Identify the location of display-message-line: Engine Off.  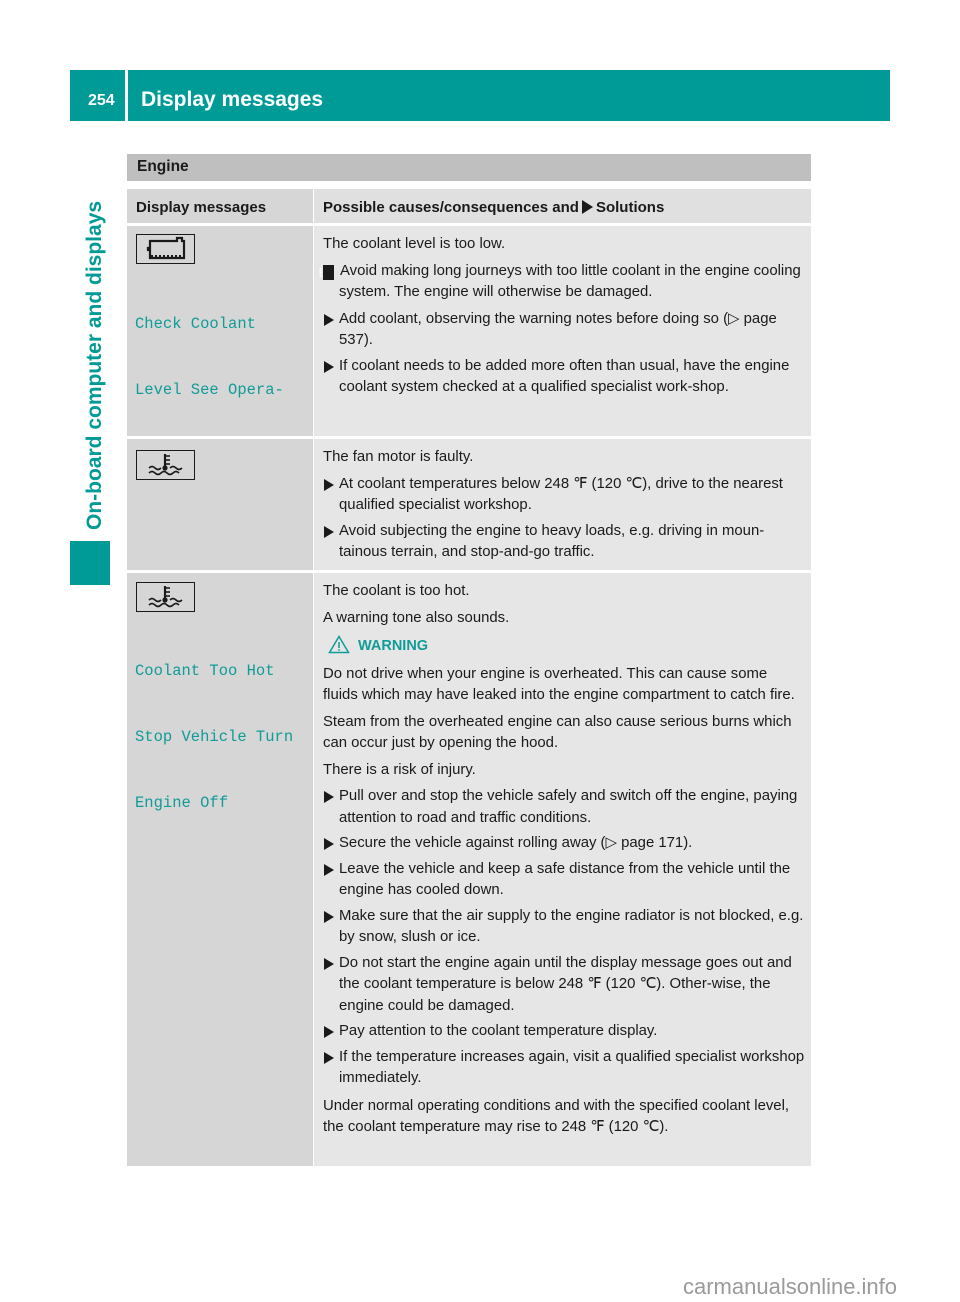
(182, 803).